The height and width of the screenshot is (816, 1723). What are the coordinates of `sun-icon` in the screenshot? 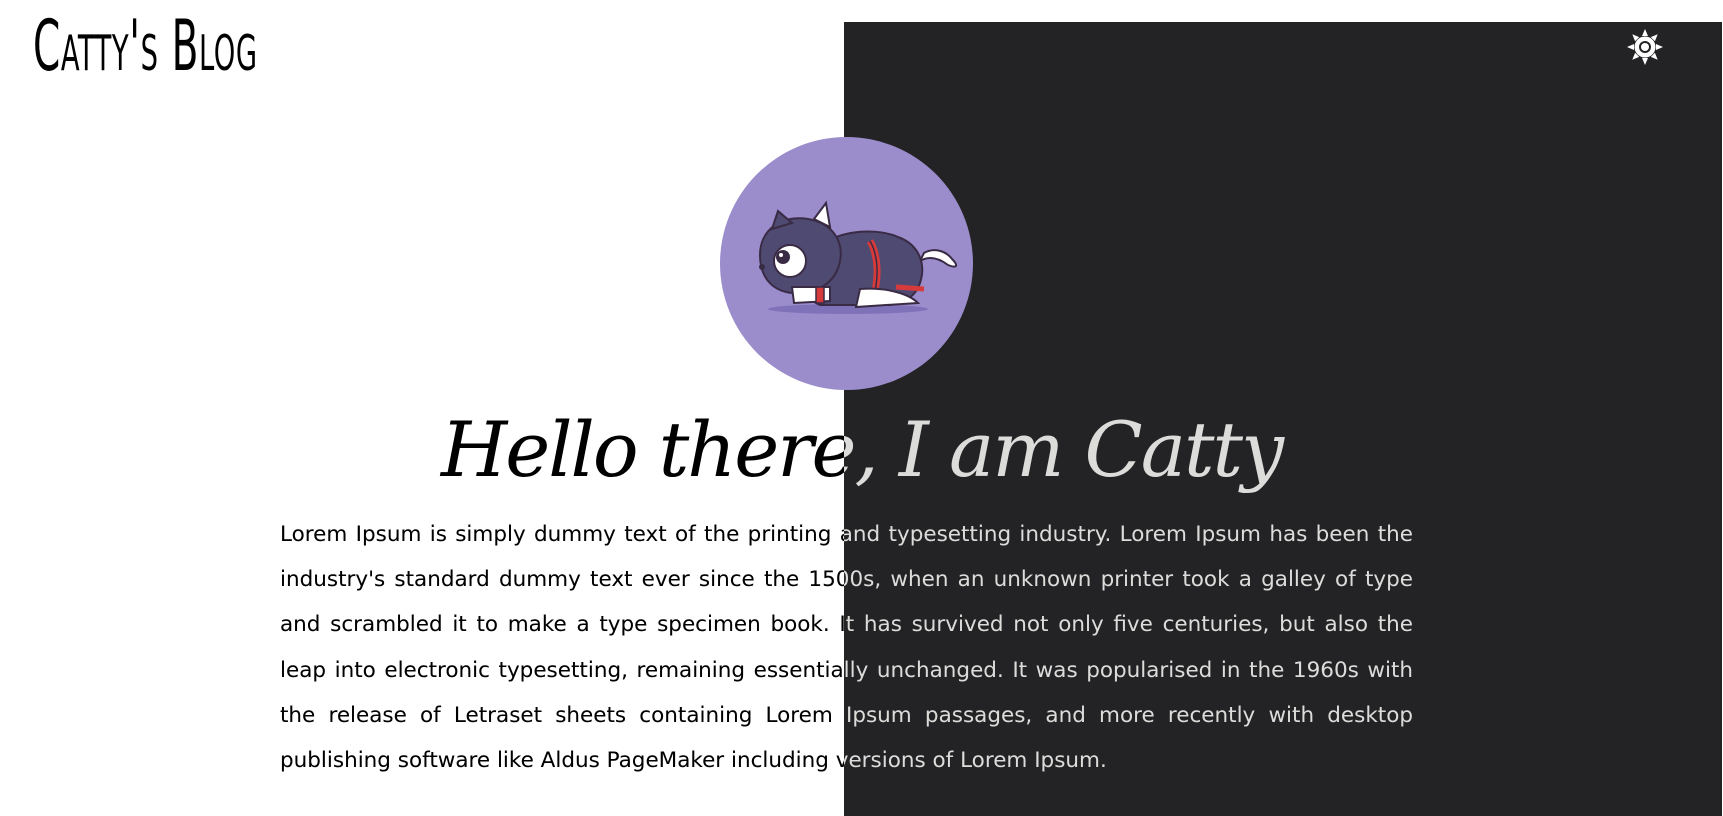 It's located at (1645, 49).